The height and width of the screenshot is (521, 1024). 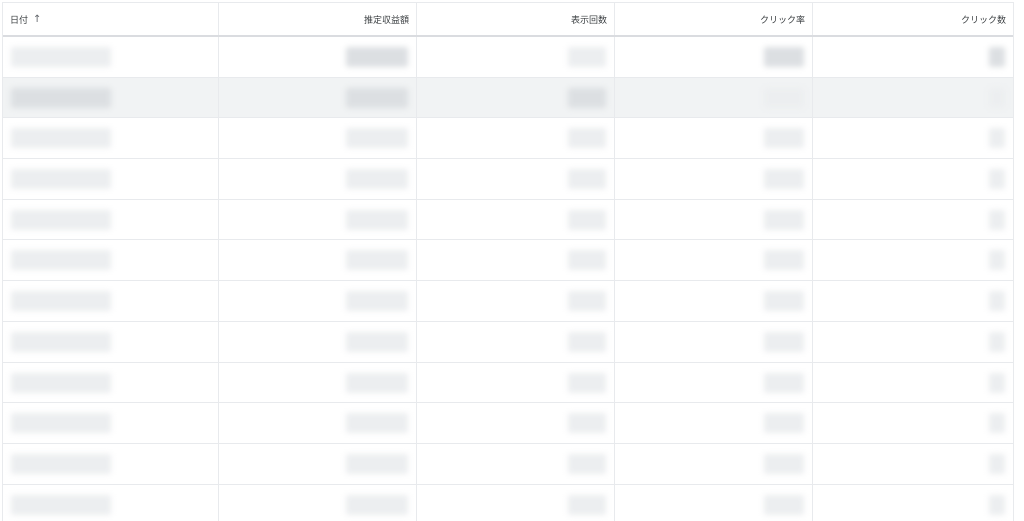 What do you see at coordinates (37, 19) in the screenshot?
I see `arrow-up-icon: ↑` at bounding box center [37, 19].